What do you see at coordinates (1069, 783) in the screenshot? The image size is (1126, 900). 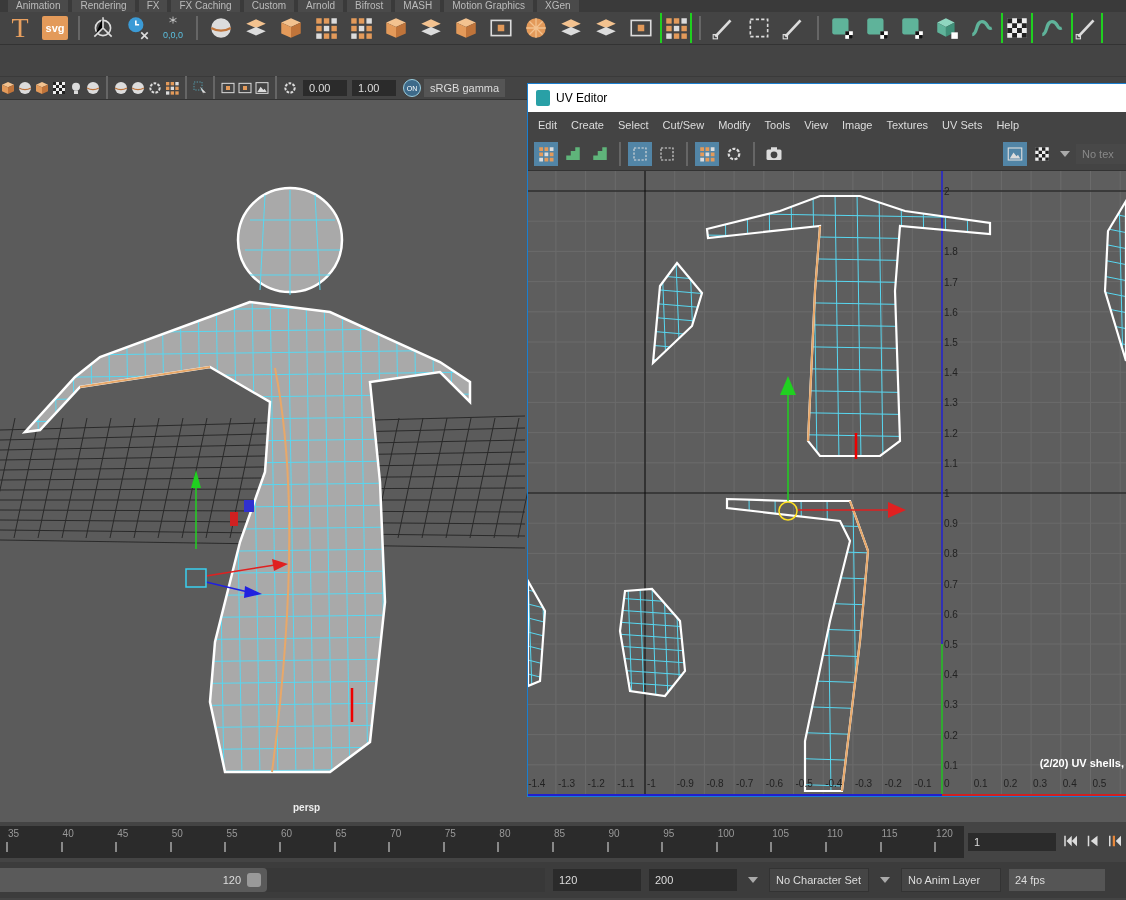 I see `u-axis-label: 0.4` at bounding box center [1069, 783].